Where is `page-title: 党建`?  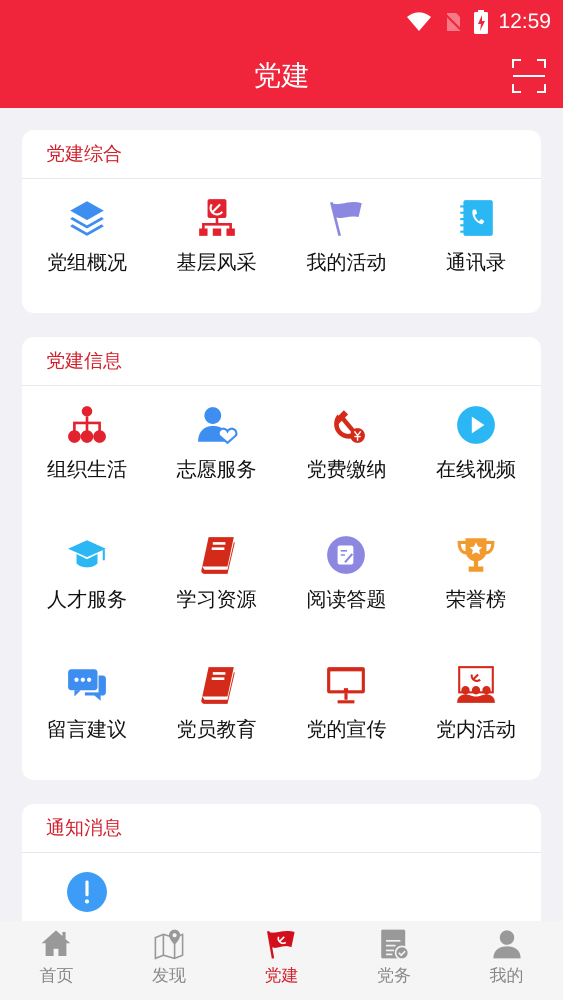 page-title: 党建 is located at coordinates (282, 76).